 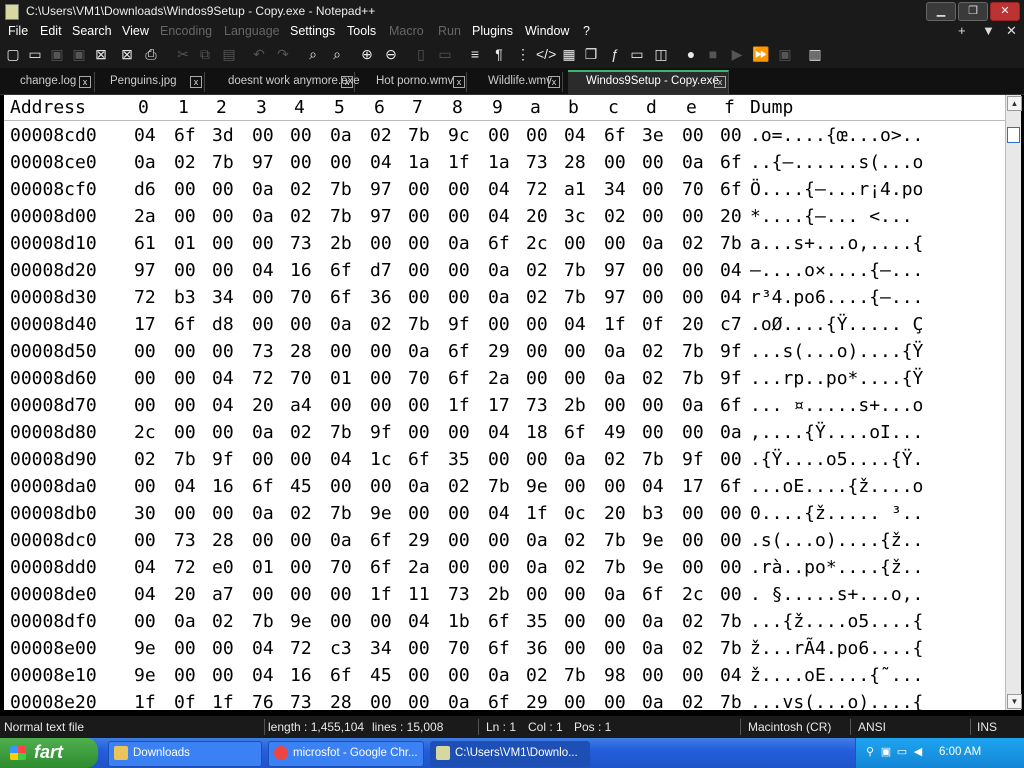 What do you see at coordinates (575, 513) in the screenshot?
I see `hex-byte: 0c` at bounding box center [575, 513].